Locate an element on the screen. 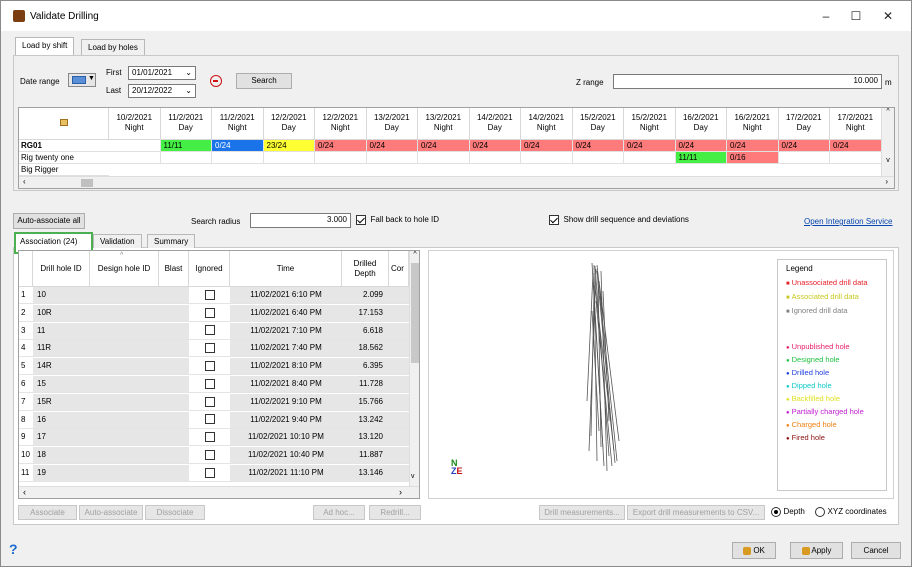 This screenshot has width=912, height=567. time-cell: 11/02/2021 10:40 PM is located at coordinates (286, 456).